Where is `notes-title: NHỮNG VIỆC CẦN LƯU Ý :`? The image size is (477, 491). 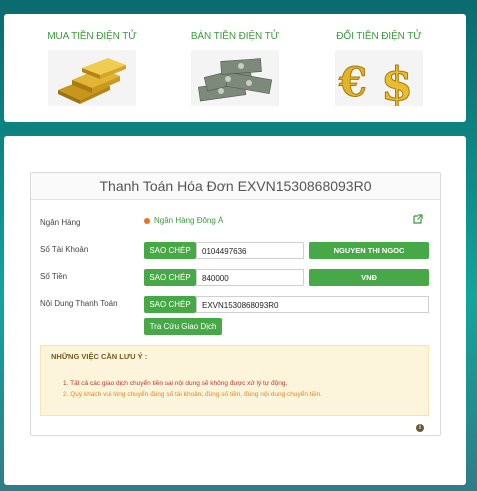 notes-title: NHỮNG VIỆC CẦN LƯU Ý : is located at coordinates (99, 356).